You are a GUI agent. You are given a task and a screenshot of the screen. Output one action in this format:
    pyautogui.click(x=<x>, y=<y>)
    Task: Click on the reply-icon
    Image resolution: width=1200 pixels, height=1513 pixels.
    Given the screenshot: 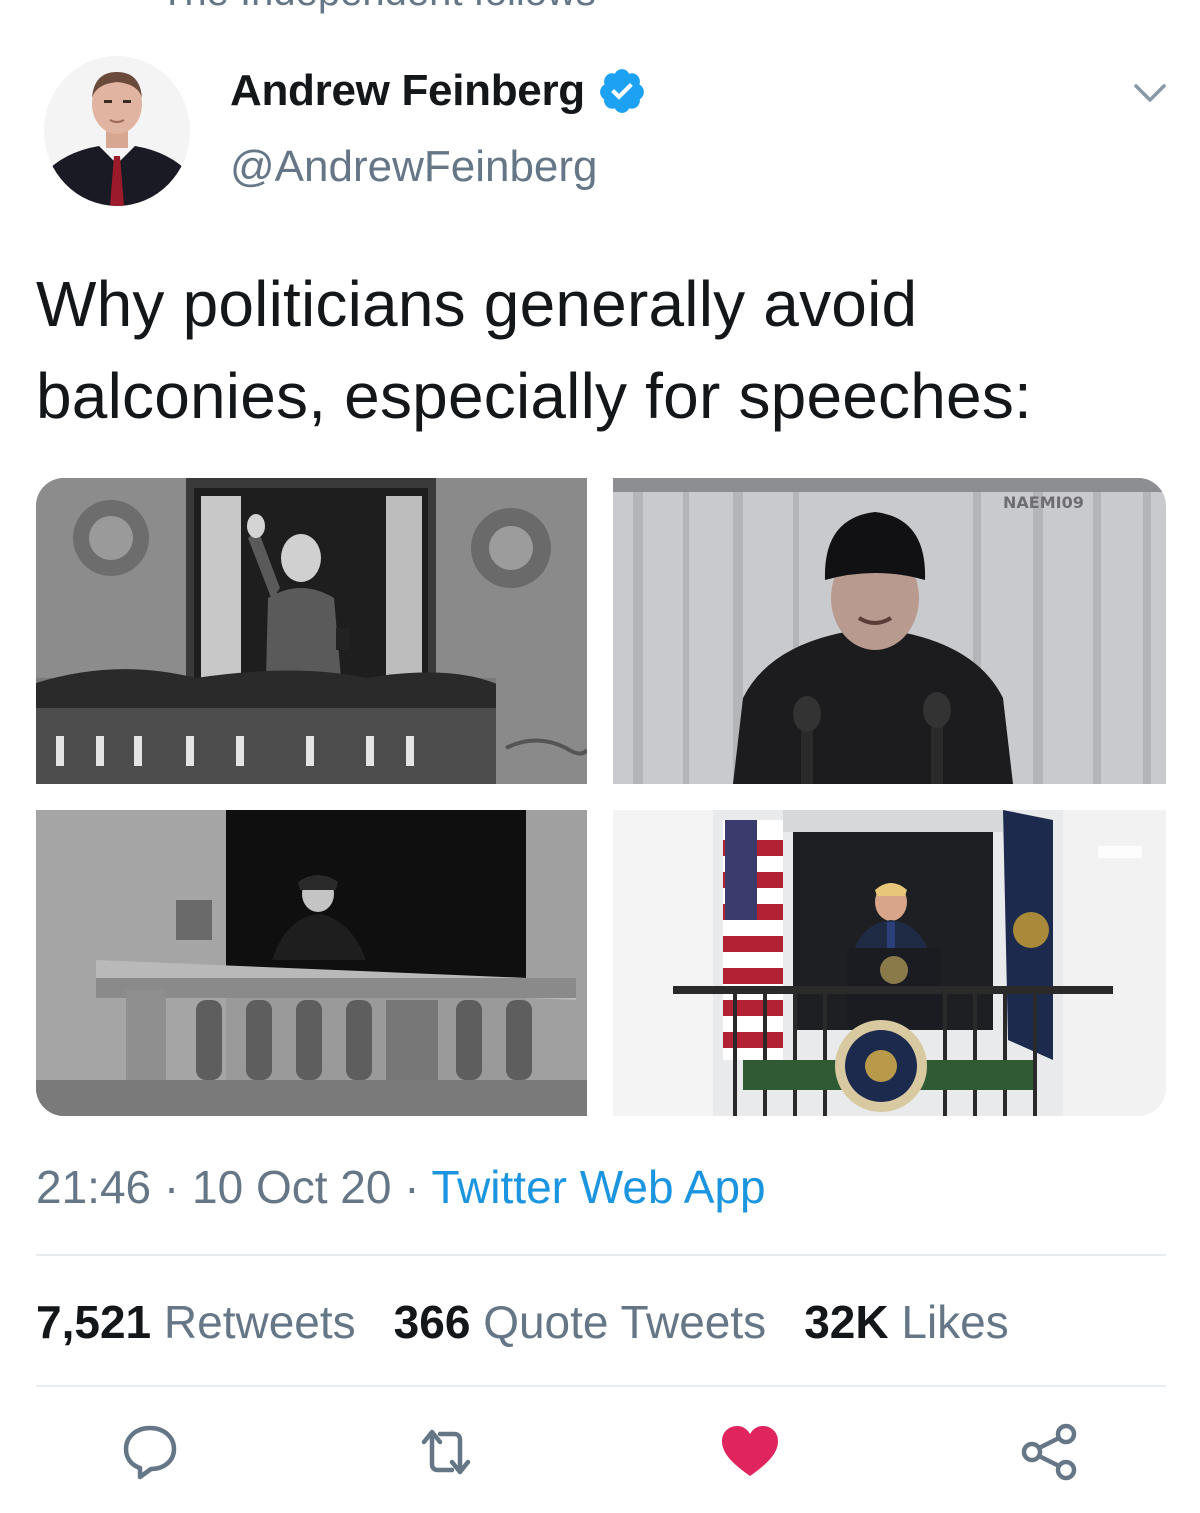 What is the action you would take?
    pyautogui.click(x=150, y=1452)
    